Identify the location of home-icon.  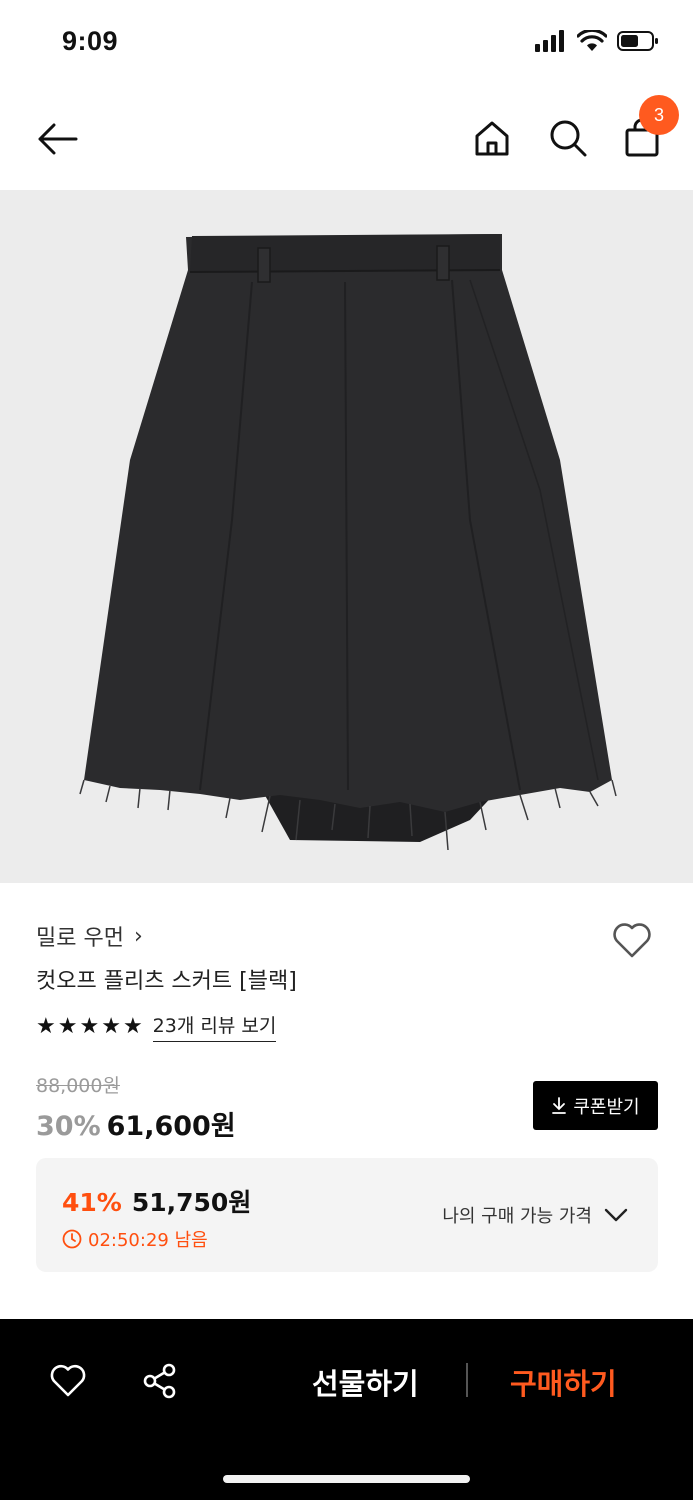
(492, 138).